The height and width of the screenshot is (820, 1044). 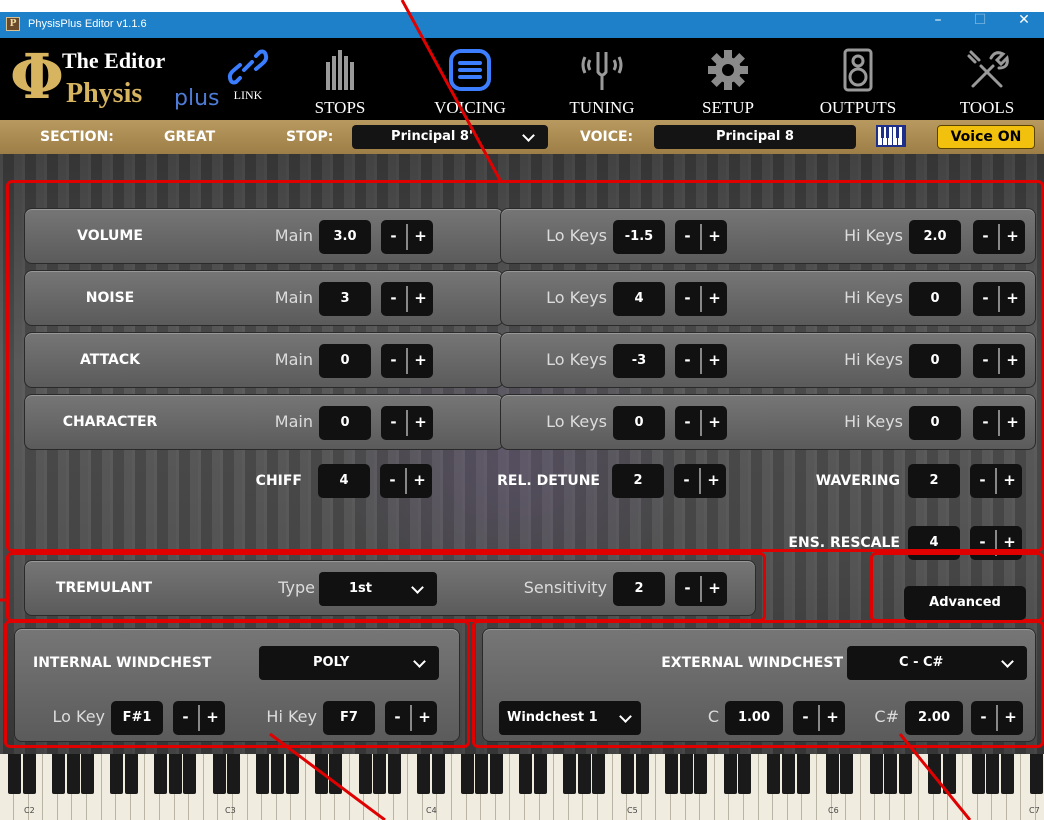 I want to click on nav-outputs: OUTPUTS, so click(x=858, y=79).